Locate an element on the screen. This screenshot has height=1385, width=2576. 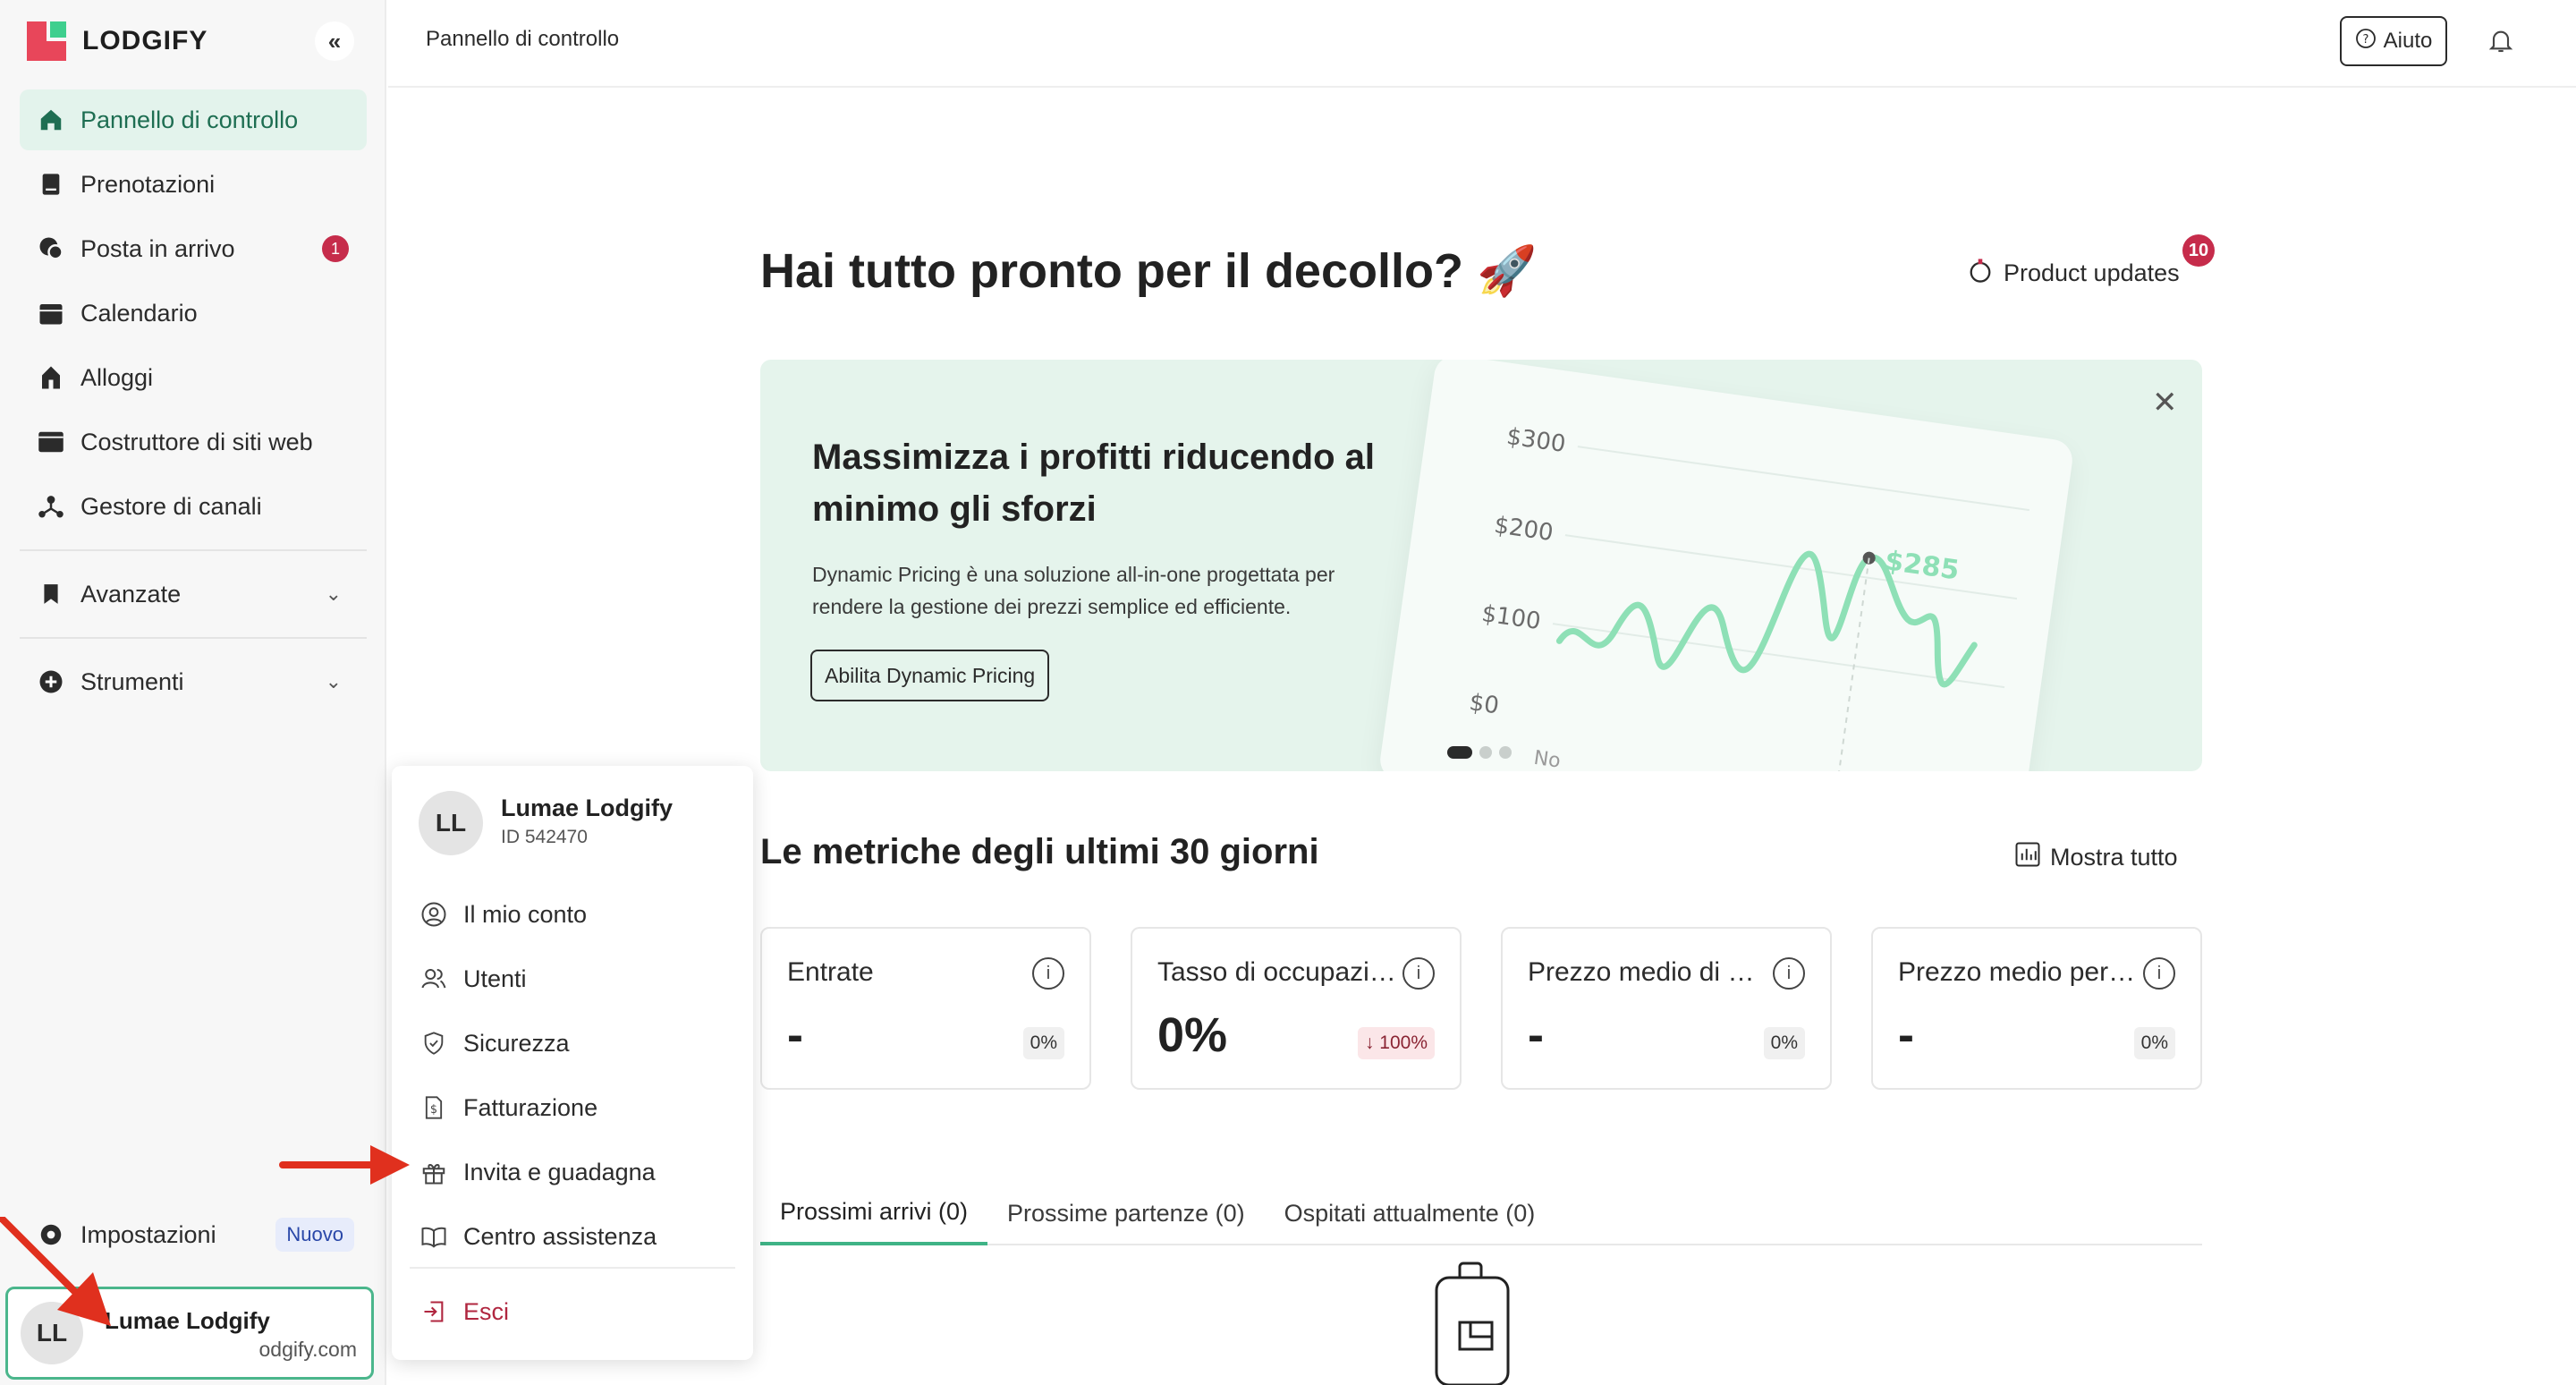
sidebar-item-dashboard: Pannello di controllo is located at coordinates (193, 119).